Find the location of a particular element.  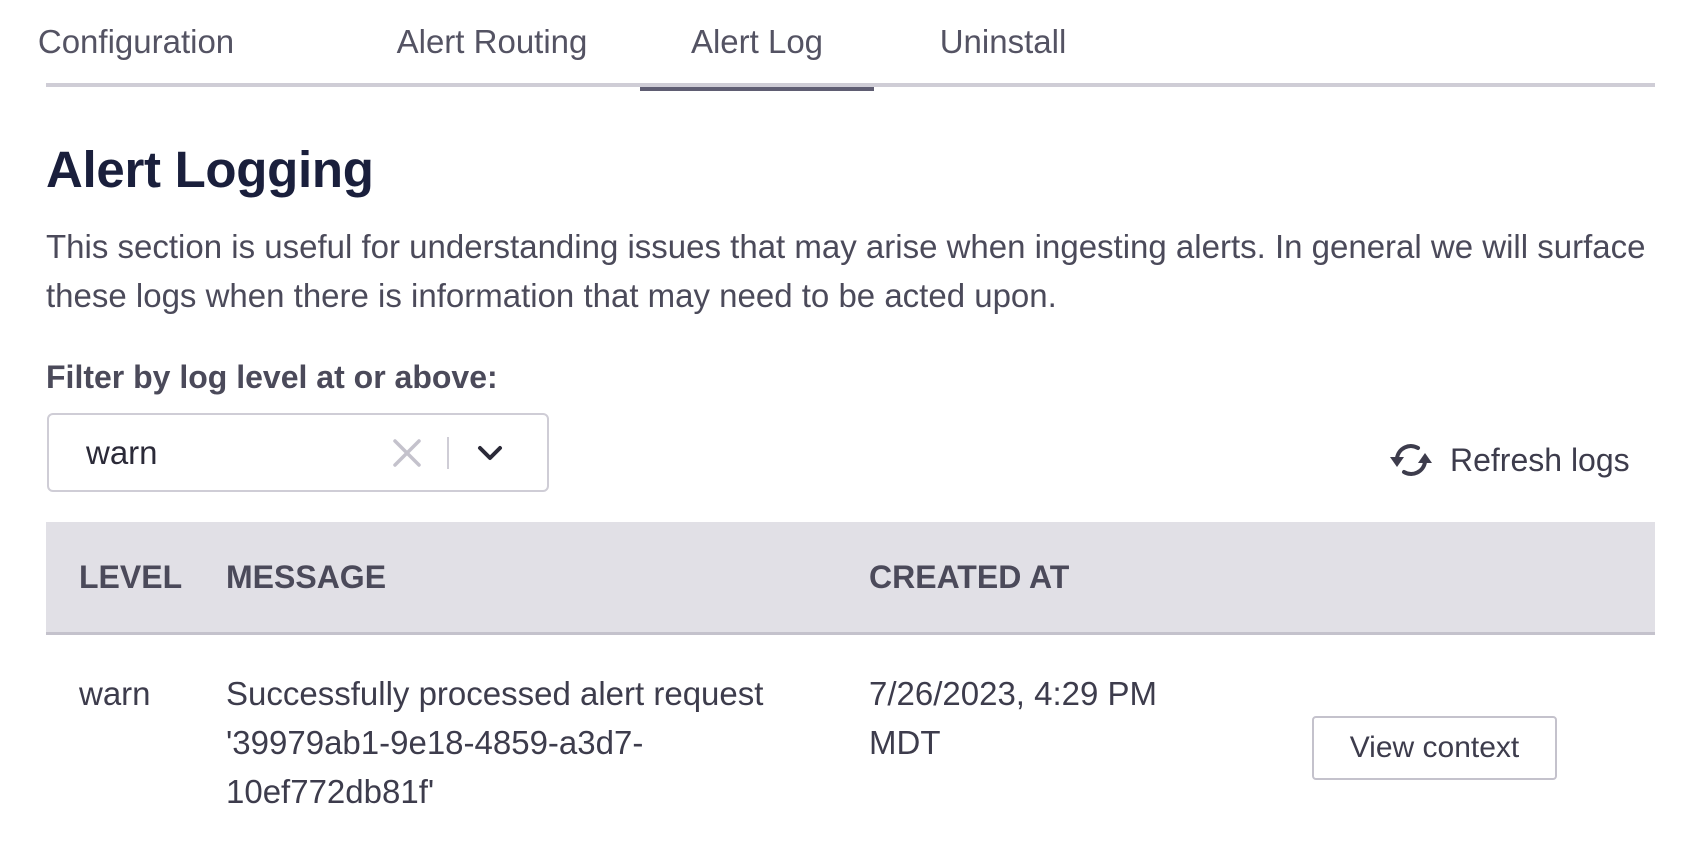

tab-label: Alert Log is located at coordinates (757, 41).